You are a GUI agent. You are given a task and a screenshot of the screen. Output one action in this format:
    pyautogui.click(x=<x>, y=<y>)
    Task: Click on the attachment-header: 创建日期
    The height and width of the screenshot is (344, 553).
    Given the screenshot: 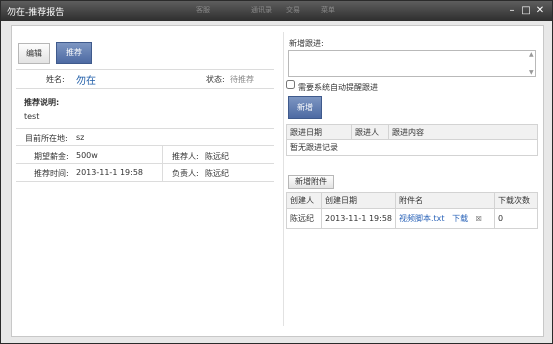 What is the action you would take?
    pyautogui.click(x=358, y=200)
    